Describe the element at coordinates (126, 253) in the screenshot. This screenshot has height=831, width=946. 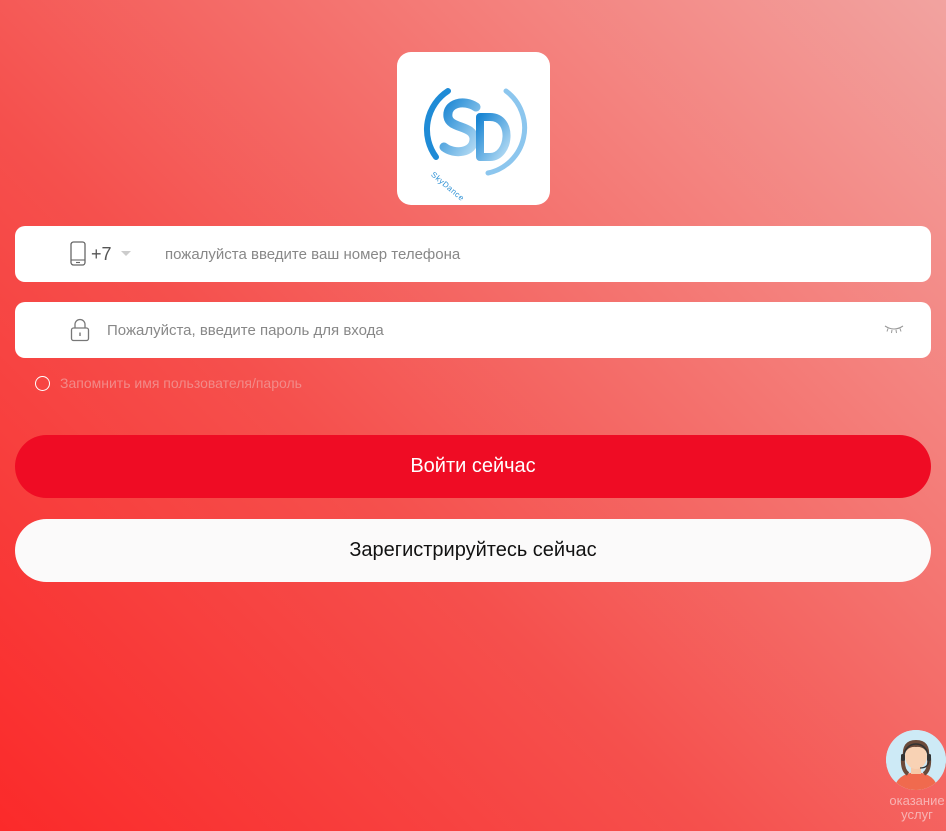
I see `chevron-down-icon` at that location.